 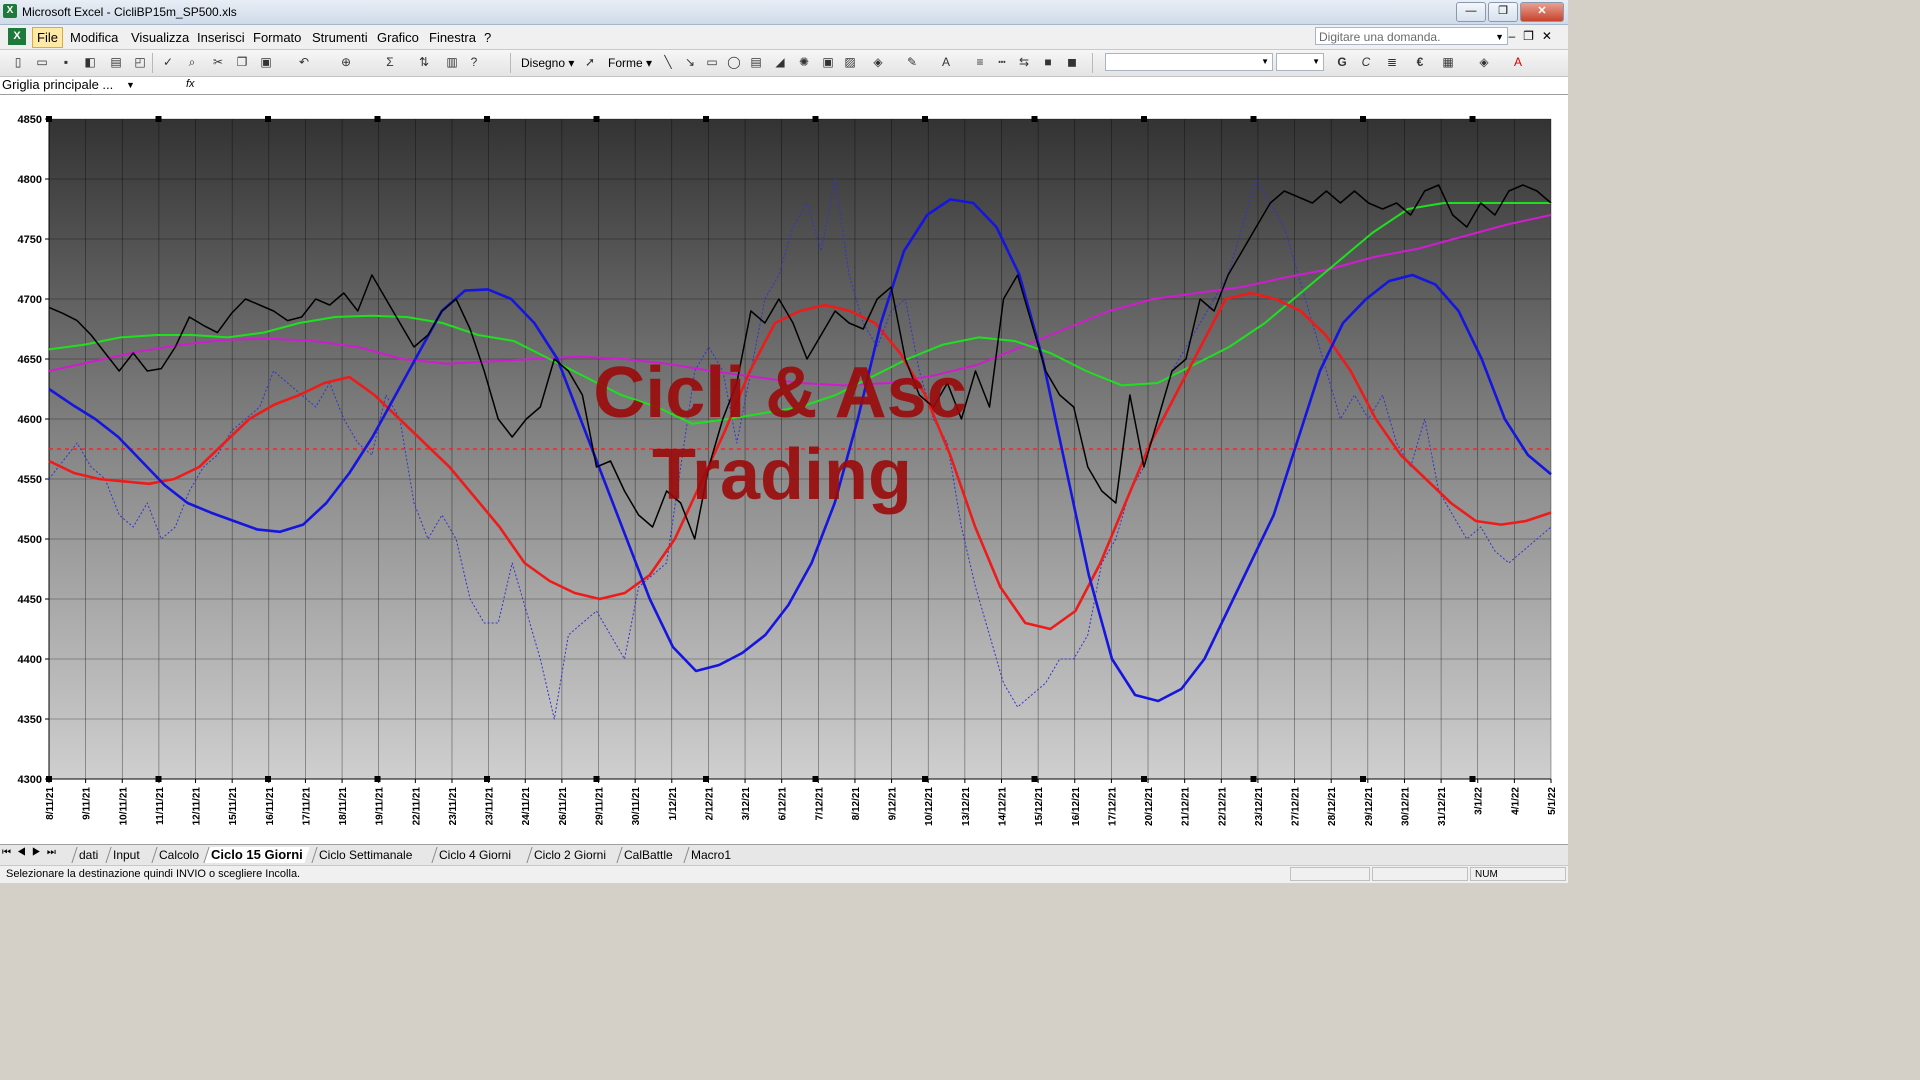 What do you see at coordinates (18, 62) in the screenshot?
I see `new-file-icon: ▯` at bounding box center [18, 62].